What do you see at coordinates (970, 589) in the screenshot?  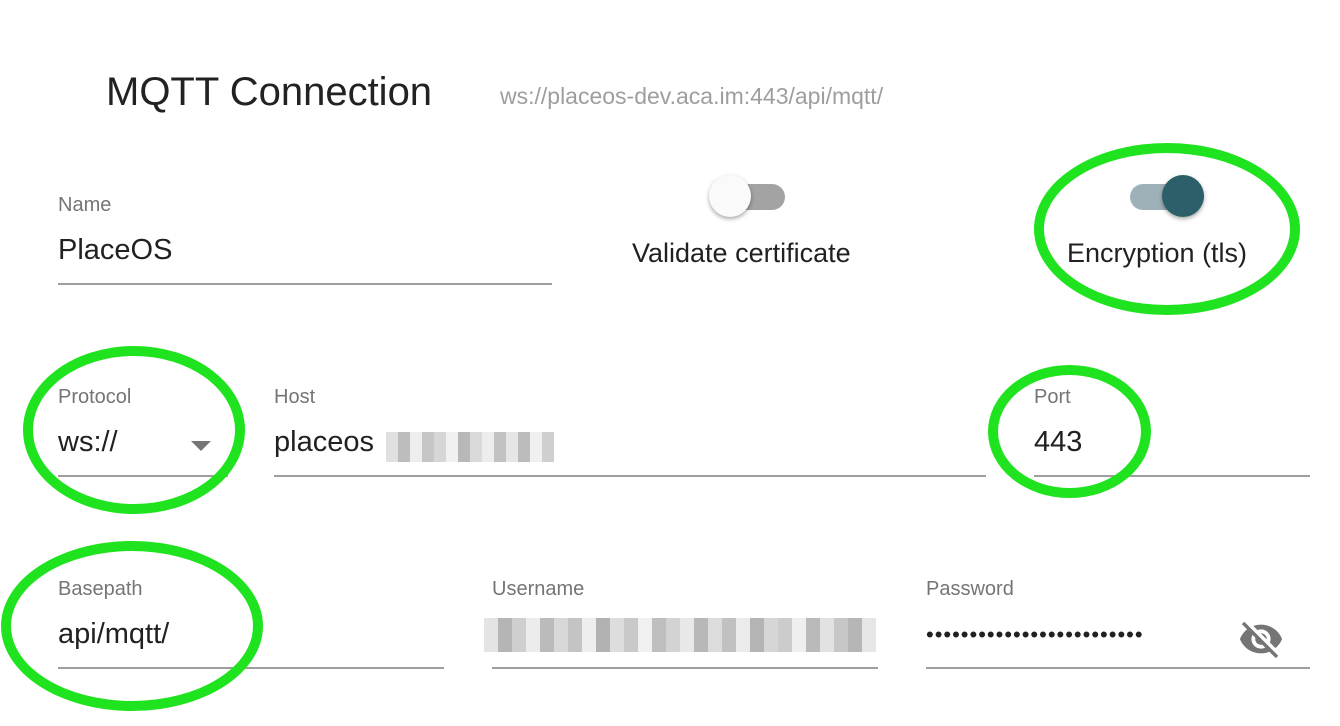 I see `password-label: Password` at bounding box center [970, 589].